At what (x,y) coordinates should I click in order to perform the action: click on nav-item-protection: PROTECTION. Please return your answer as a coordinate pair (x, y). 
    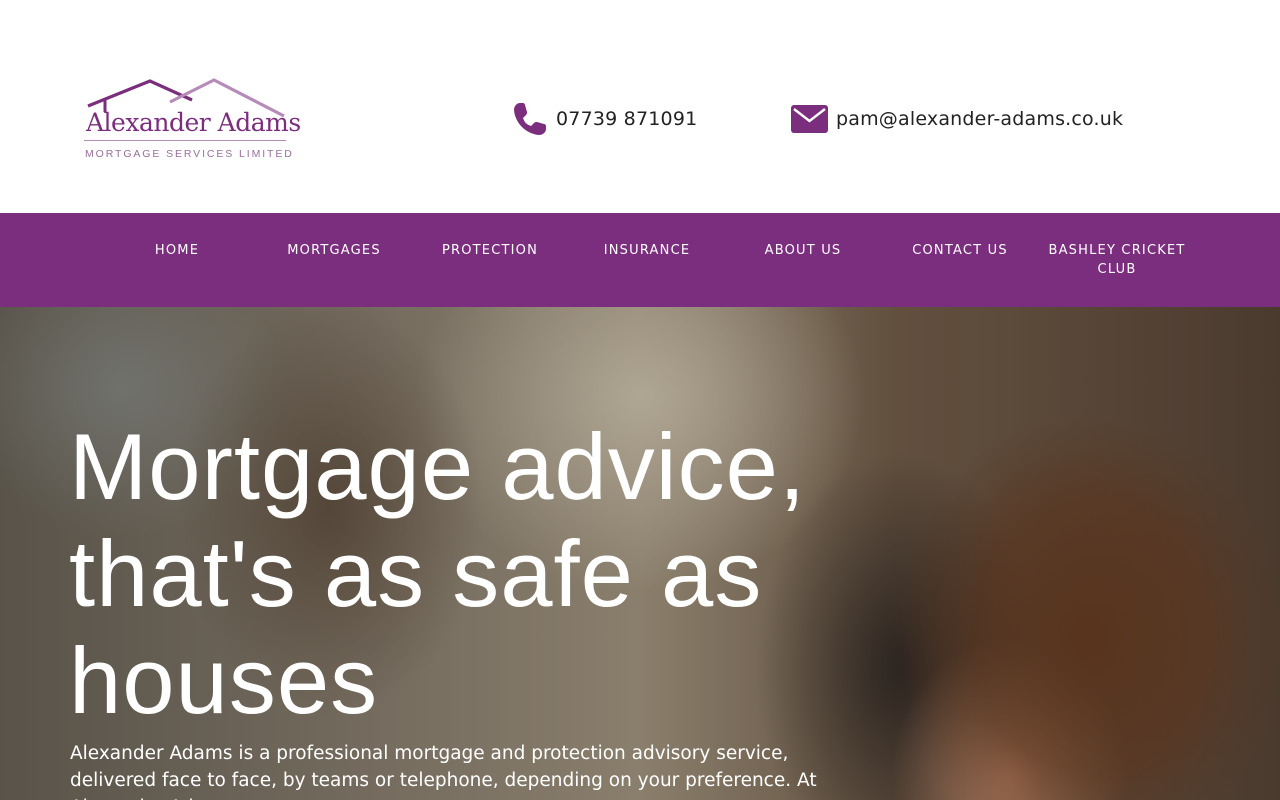
    Looking at the image, I should click on (490, 250).